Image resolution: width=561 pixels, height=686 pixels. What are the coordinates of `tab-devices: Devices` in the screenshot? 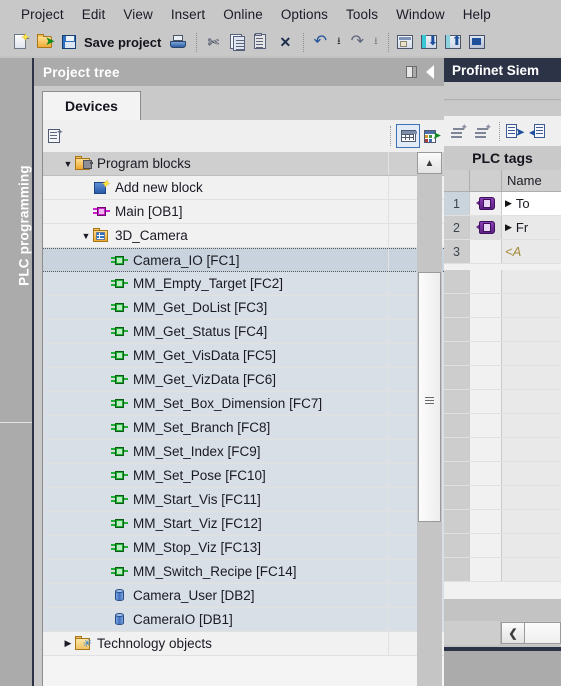 It's located at (91, 105).